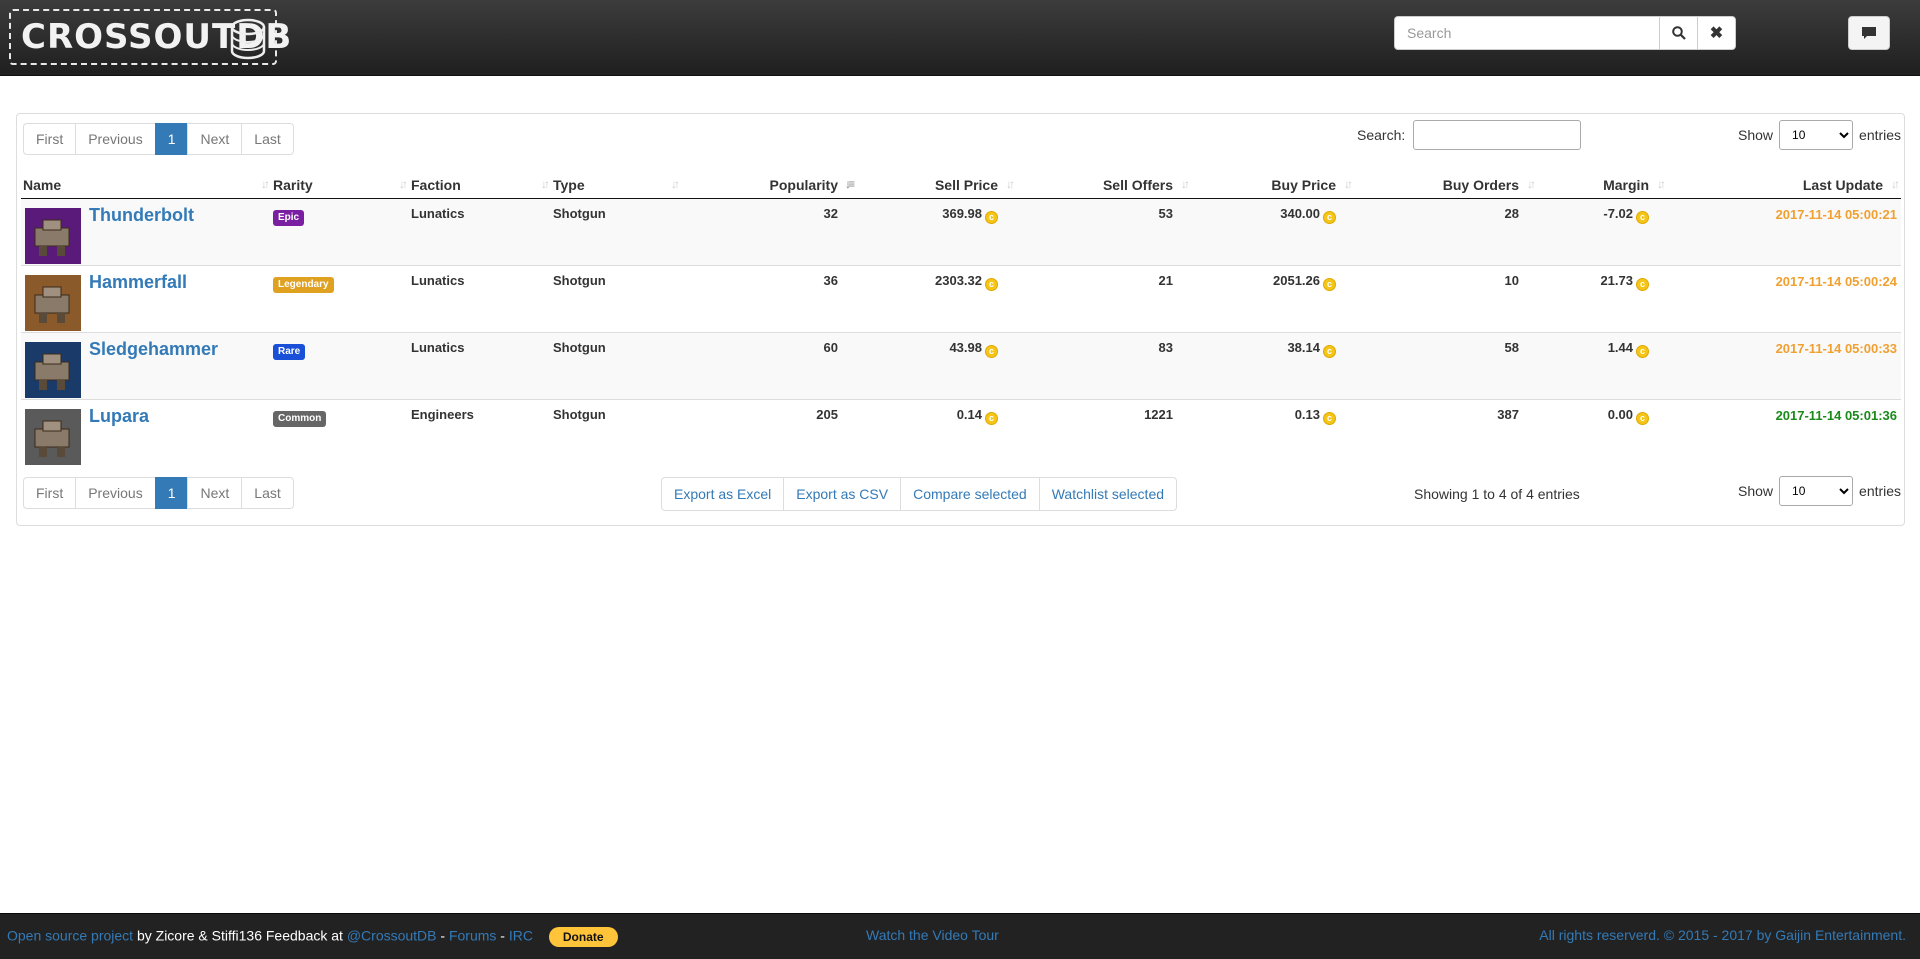 The width and height of the screenshot is (1920, 959). I want to click on item-name-link: Thunderbolt, so click(141, 234).